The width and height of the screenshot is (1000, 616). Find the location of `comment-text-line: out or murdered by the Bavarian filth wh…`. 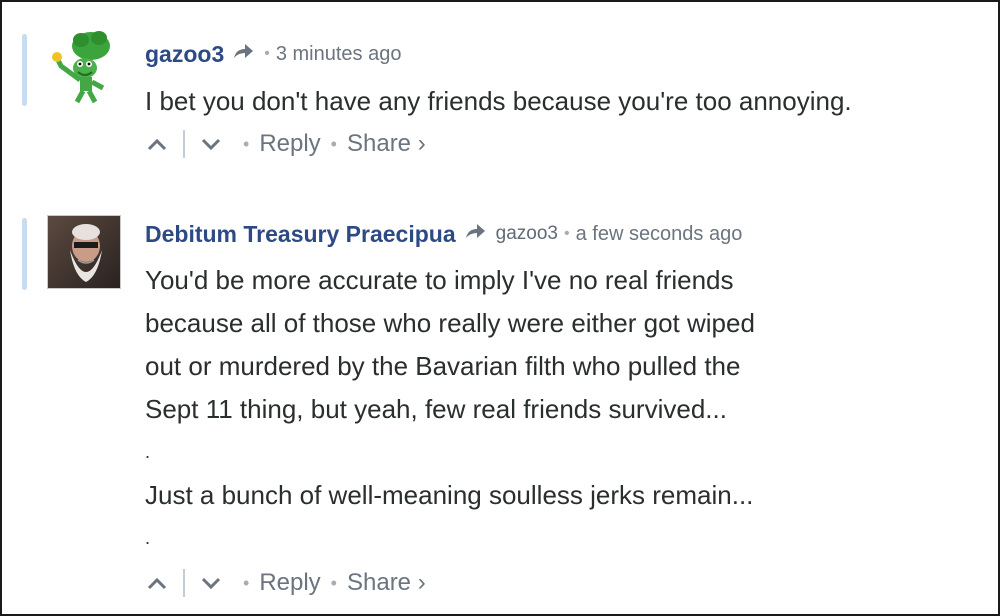

comment-text-line: out or murdered by the Bavarian filth wh… is located at coordinates (443, 366).